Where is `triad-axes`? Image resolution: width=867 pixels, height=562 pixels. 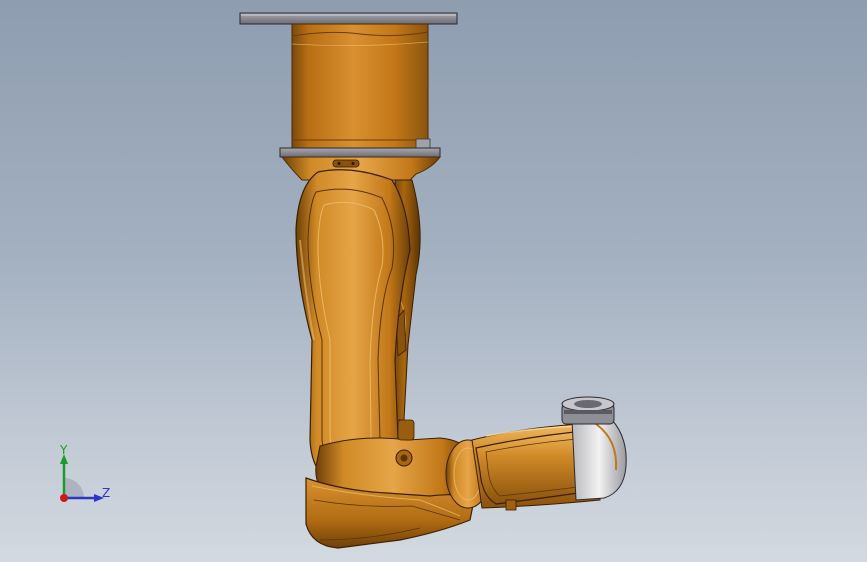 triad-axes is located at coordinates (82, 478).